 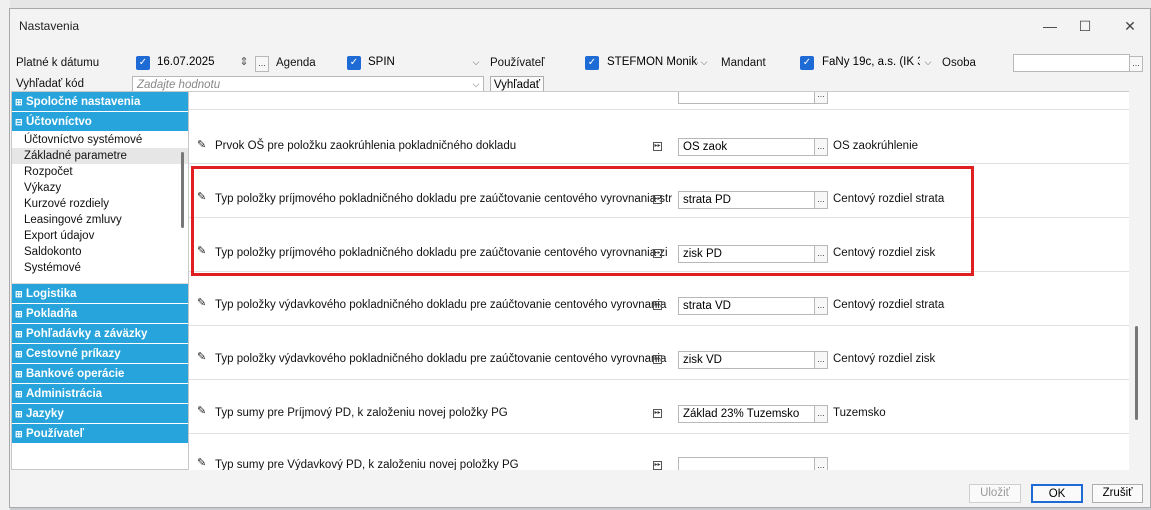 What do you see at coordinates (100, 294) in the screenshot?
I see `sidebar-section-logistika: ⊞ Logistika` at bounding box center [100, 294].